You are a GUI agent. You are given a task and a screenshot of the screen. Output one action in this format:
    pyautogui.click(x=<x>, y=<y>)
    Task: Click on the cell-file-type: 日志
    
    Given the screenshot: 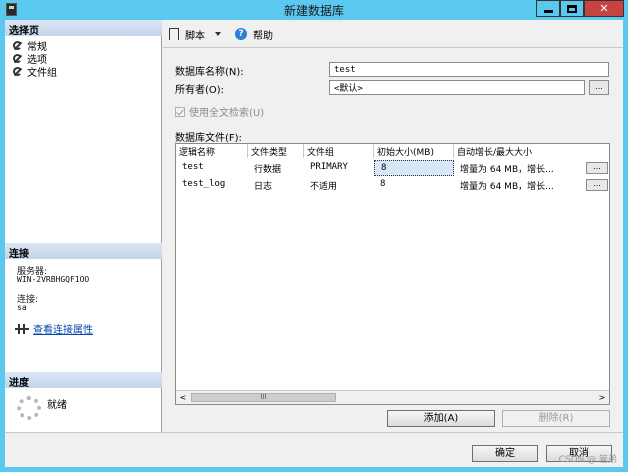 What is the action you would take?
    pyautogui.click(x=276, y=185)
    